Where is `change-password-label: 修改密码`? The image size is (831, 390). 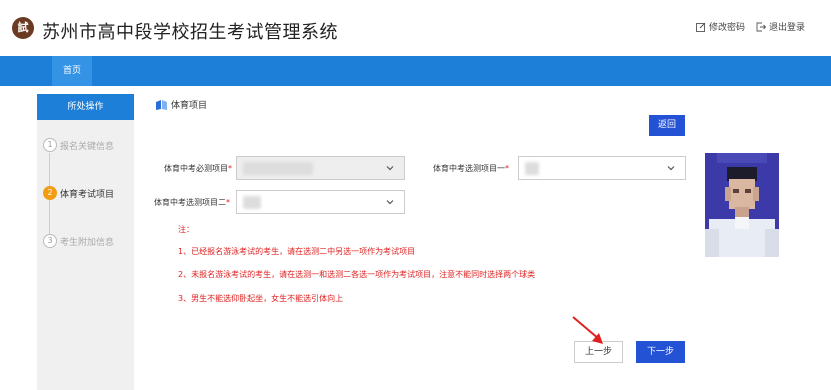
change-password-label: 修改密码 is located at coordinates (727, 28).